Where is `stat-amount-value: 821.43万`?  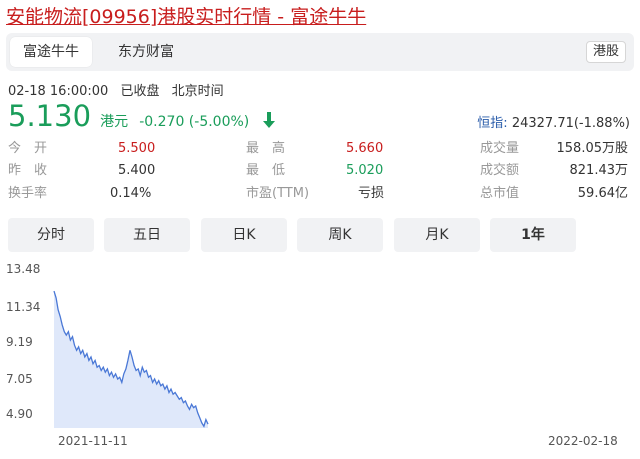 stat-amount-value: 821.43万 is located at coordinates (599, 170).